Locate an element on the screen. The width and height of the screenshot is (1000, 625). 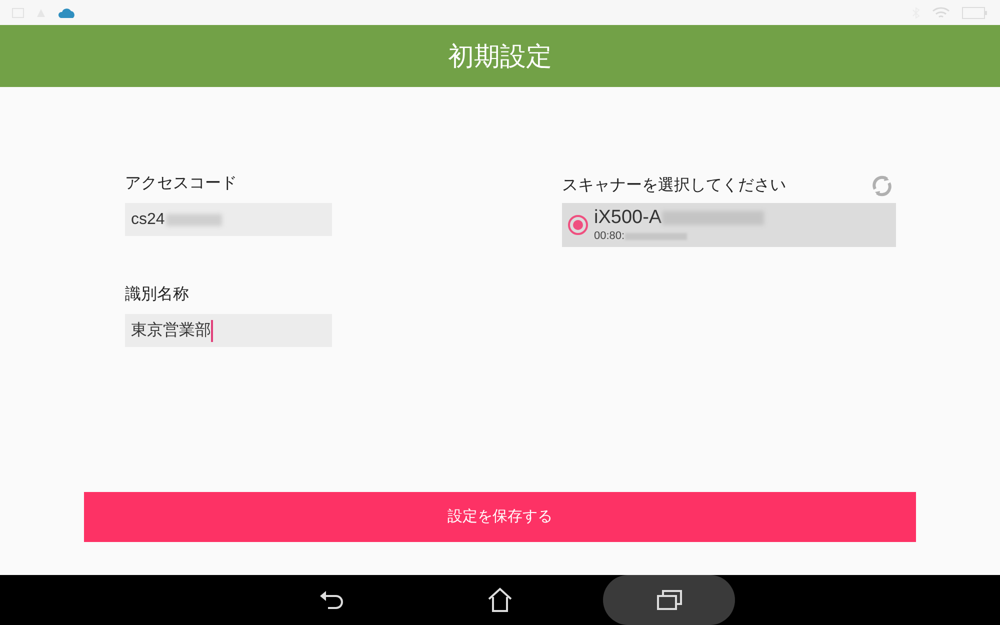
section-heading: スキャナーを選択してください is located at coordinates (674, 186).